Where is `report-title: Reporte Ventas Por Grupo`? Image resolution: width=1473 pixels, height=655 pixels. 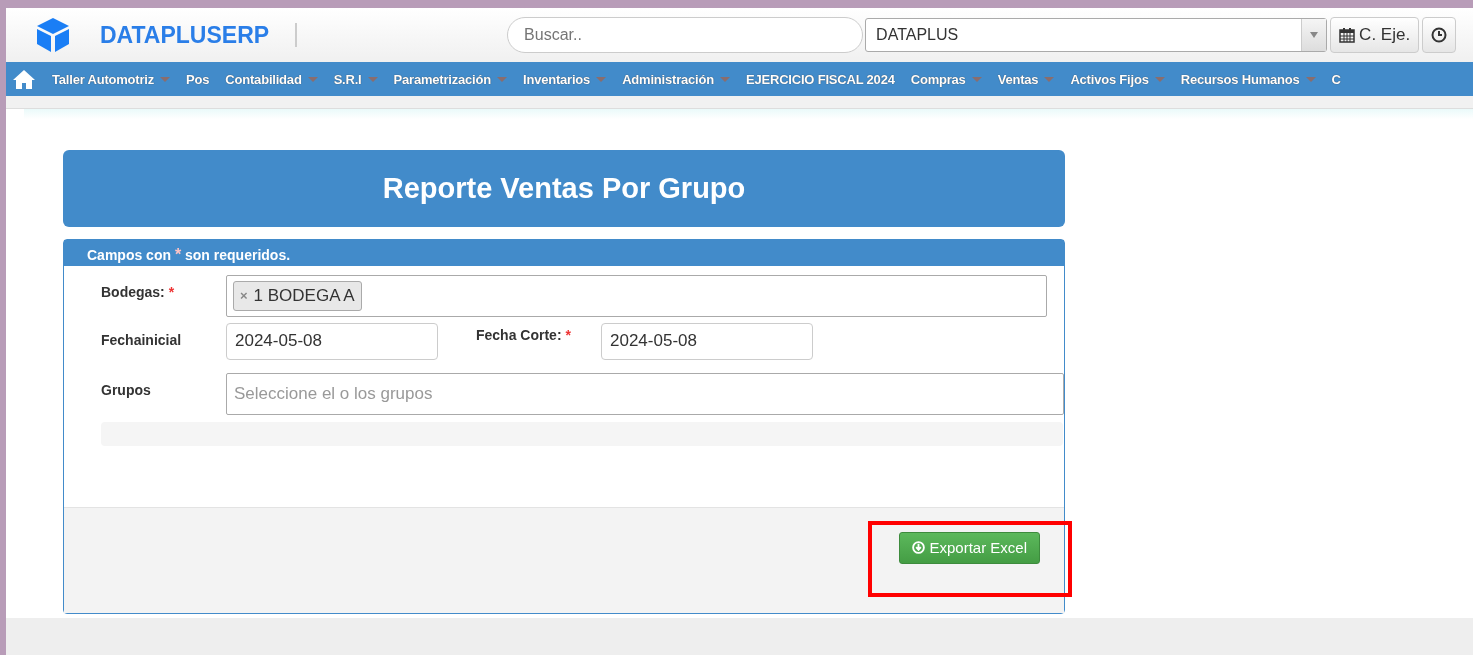 report-title: Reporte Ventas Por Grupo is located at coordinates (564, 188).